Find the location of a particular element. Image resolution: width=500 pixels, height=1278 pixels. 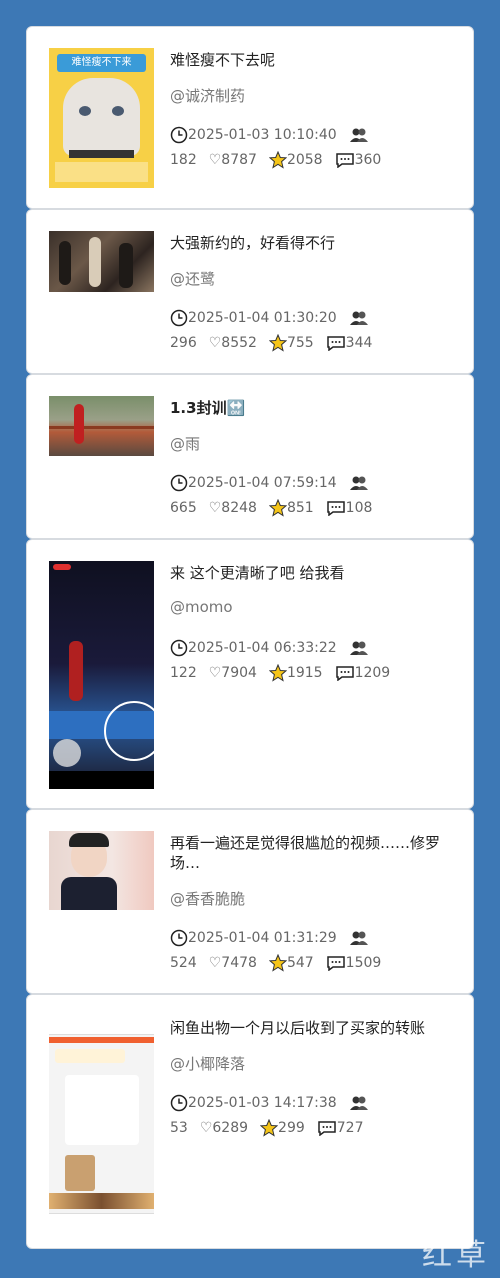

post-meta-time: 2025-01-04 01:31:29 is located at coordinates (269, 938).